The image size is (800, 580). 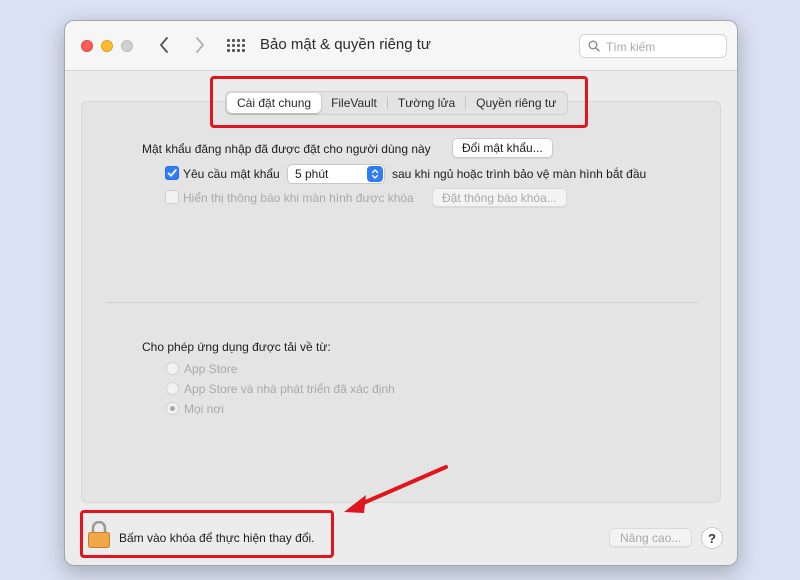 What do you see at coordinates (172, 197) in the screenshot?
I see `show-lock-message-checkbox` at bounding box center [172, 197].